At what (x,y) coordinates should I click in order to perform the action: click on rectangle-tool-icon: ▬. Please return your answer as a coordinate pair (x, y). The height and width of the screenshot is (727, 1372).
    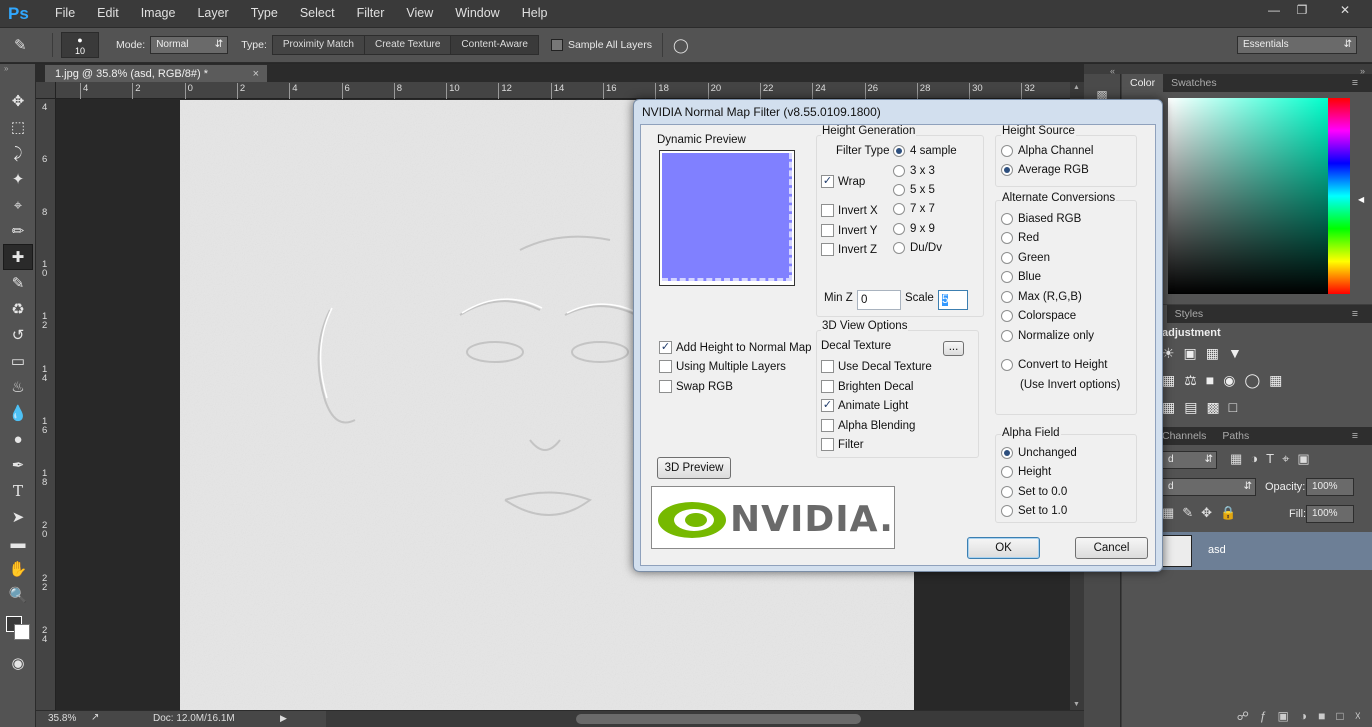
    Looking at the image, I should click on (18, 543).